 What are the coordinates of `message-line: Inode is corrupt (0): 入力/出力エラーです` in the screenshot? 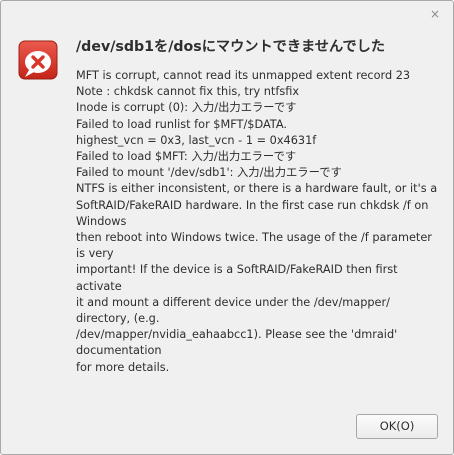 It's located at (186, 108).